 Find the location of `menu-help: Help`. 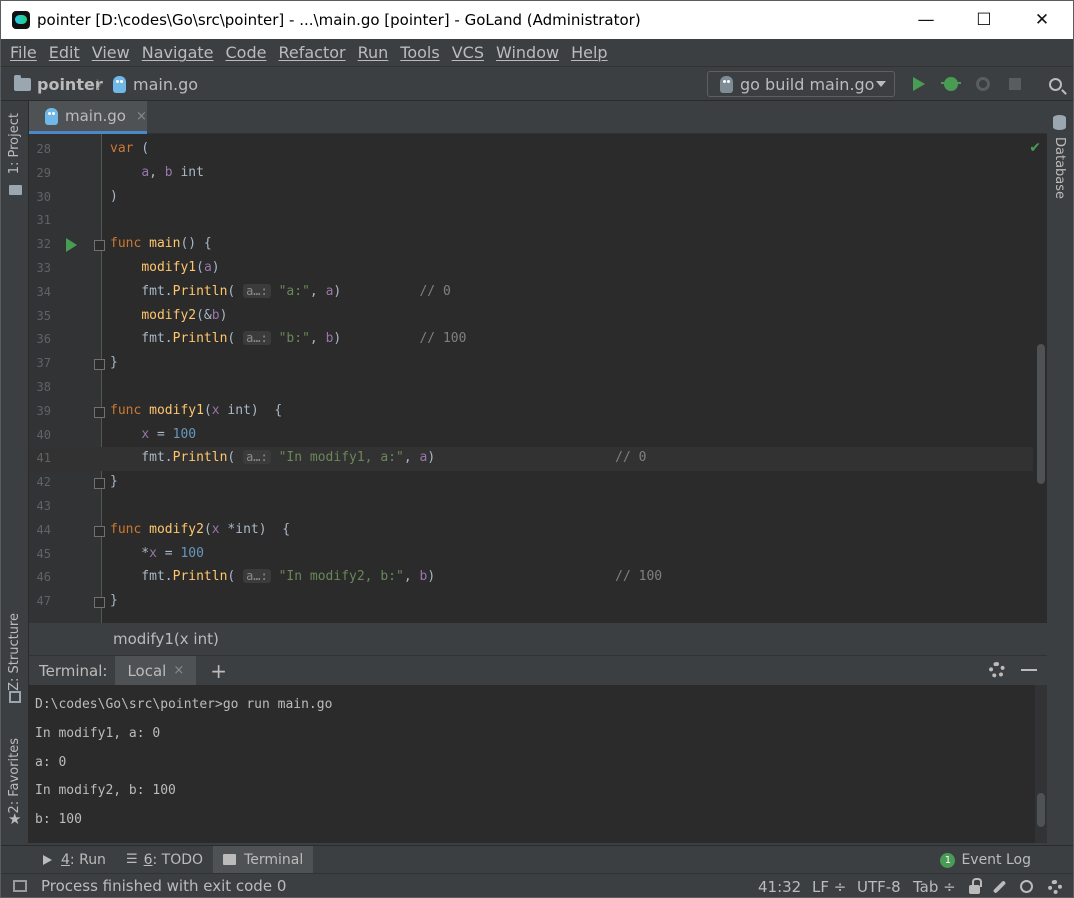

menu-help: Help is located at coordinates (589, 52).